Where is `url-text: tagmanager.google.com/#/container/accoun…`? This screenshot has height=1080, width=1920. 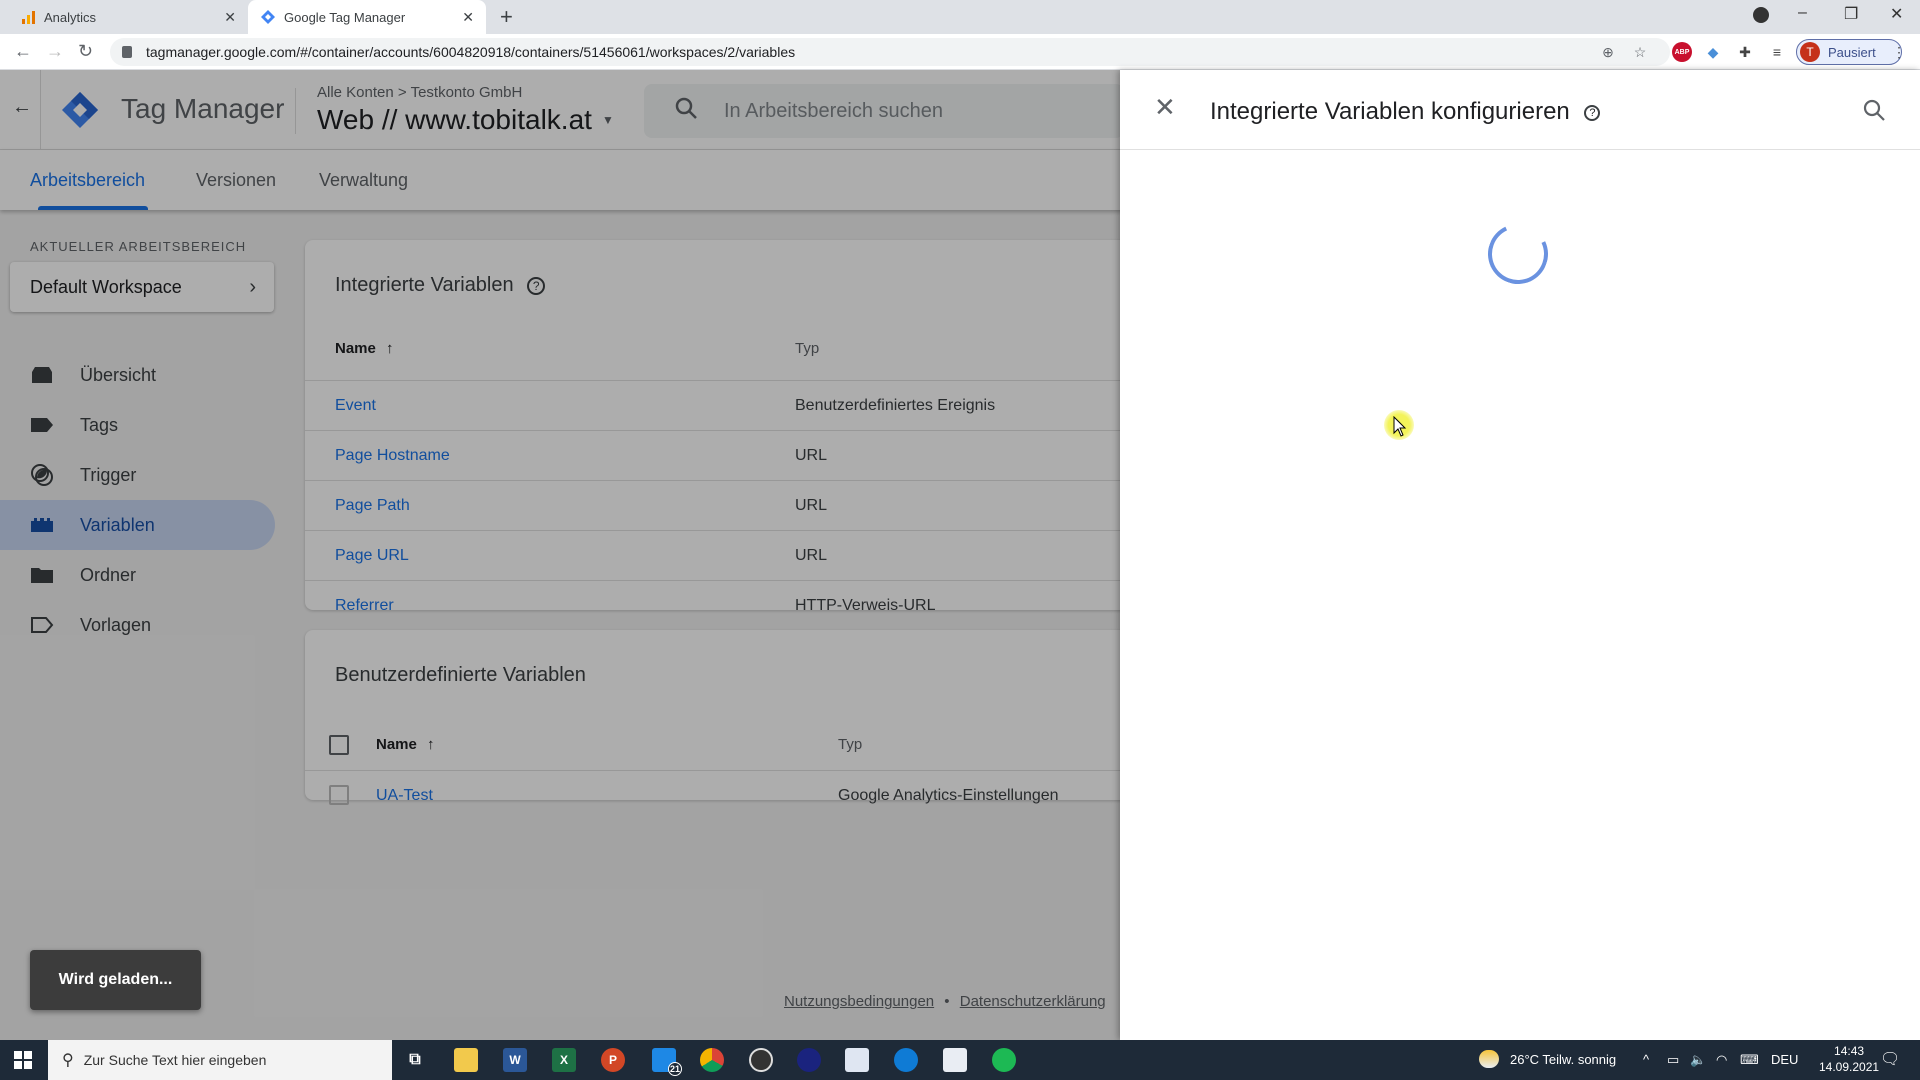
url-text: tagmanager.google.com/#/container/accoun… is located at coordinates (471, 52).